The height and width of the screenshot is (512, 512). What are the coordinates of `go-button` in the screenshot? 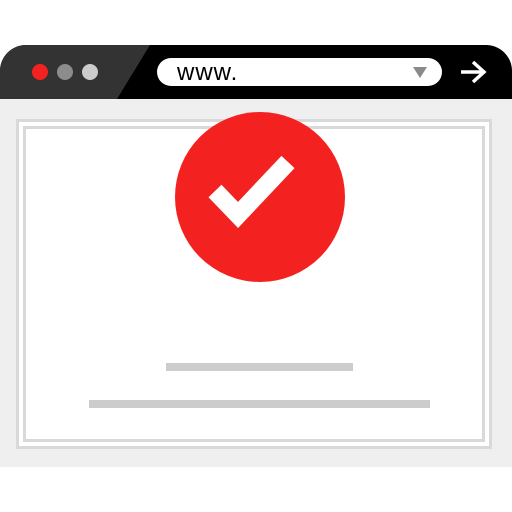 It's located at (473, 72).